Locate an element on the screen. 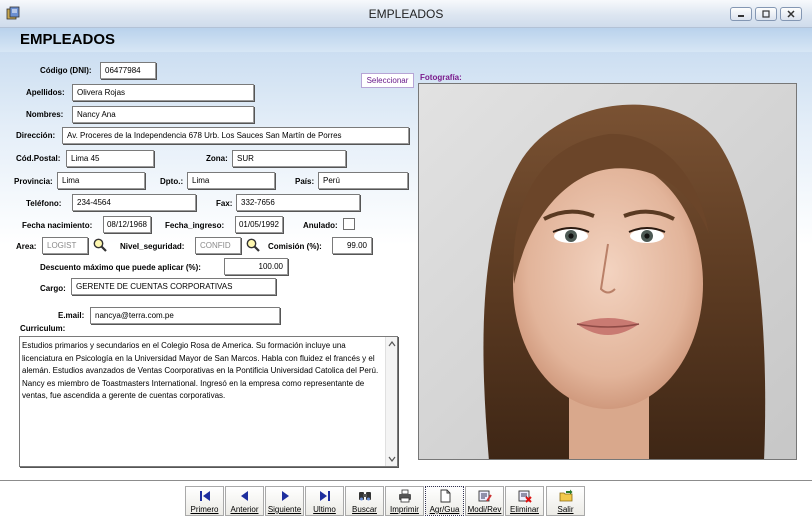 Image resolution: width=812 pixels, height=529 pixels. nivel-seguridad-label: Nivel_seguridad: is located at coordinates (152, 246).